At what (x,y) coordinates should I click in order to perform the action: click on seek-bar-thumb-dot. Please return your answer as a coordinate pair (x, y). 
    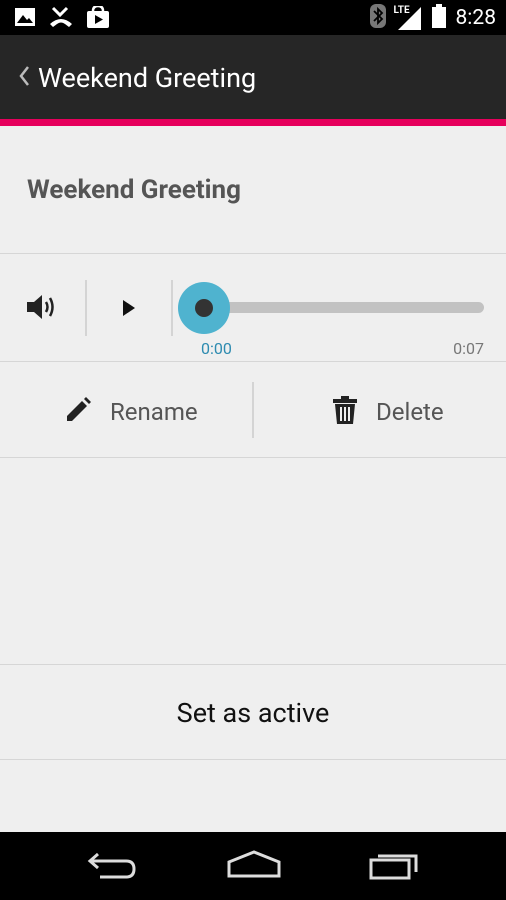
    Looking at the image, I should click on (204, 308).